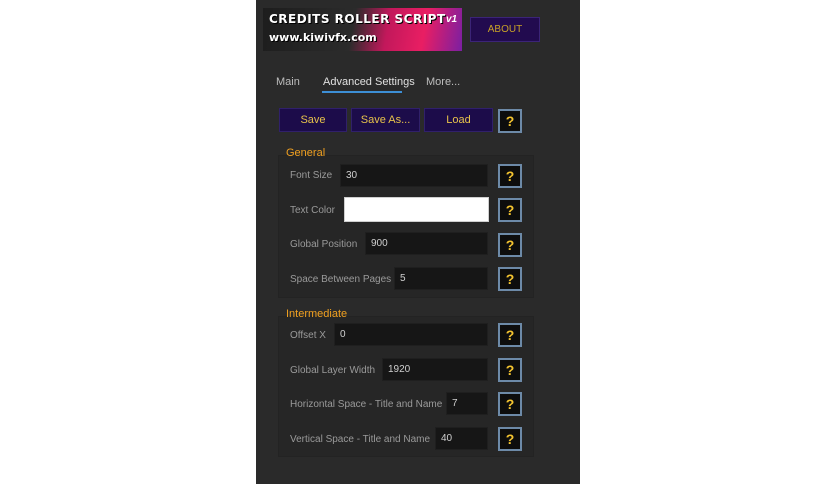 This screenshot has height=484, width=836. What do you see at coordinates (510, 335) in the screenshot?
I see `offset-x-help-button: ?` at bounding box center [510, 335].